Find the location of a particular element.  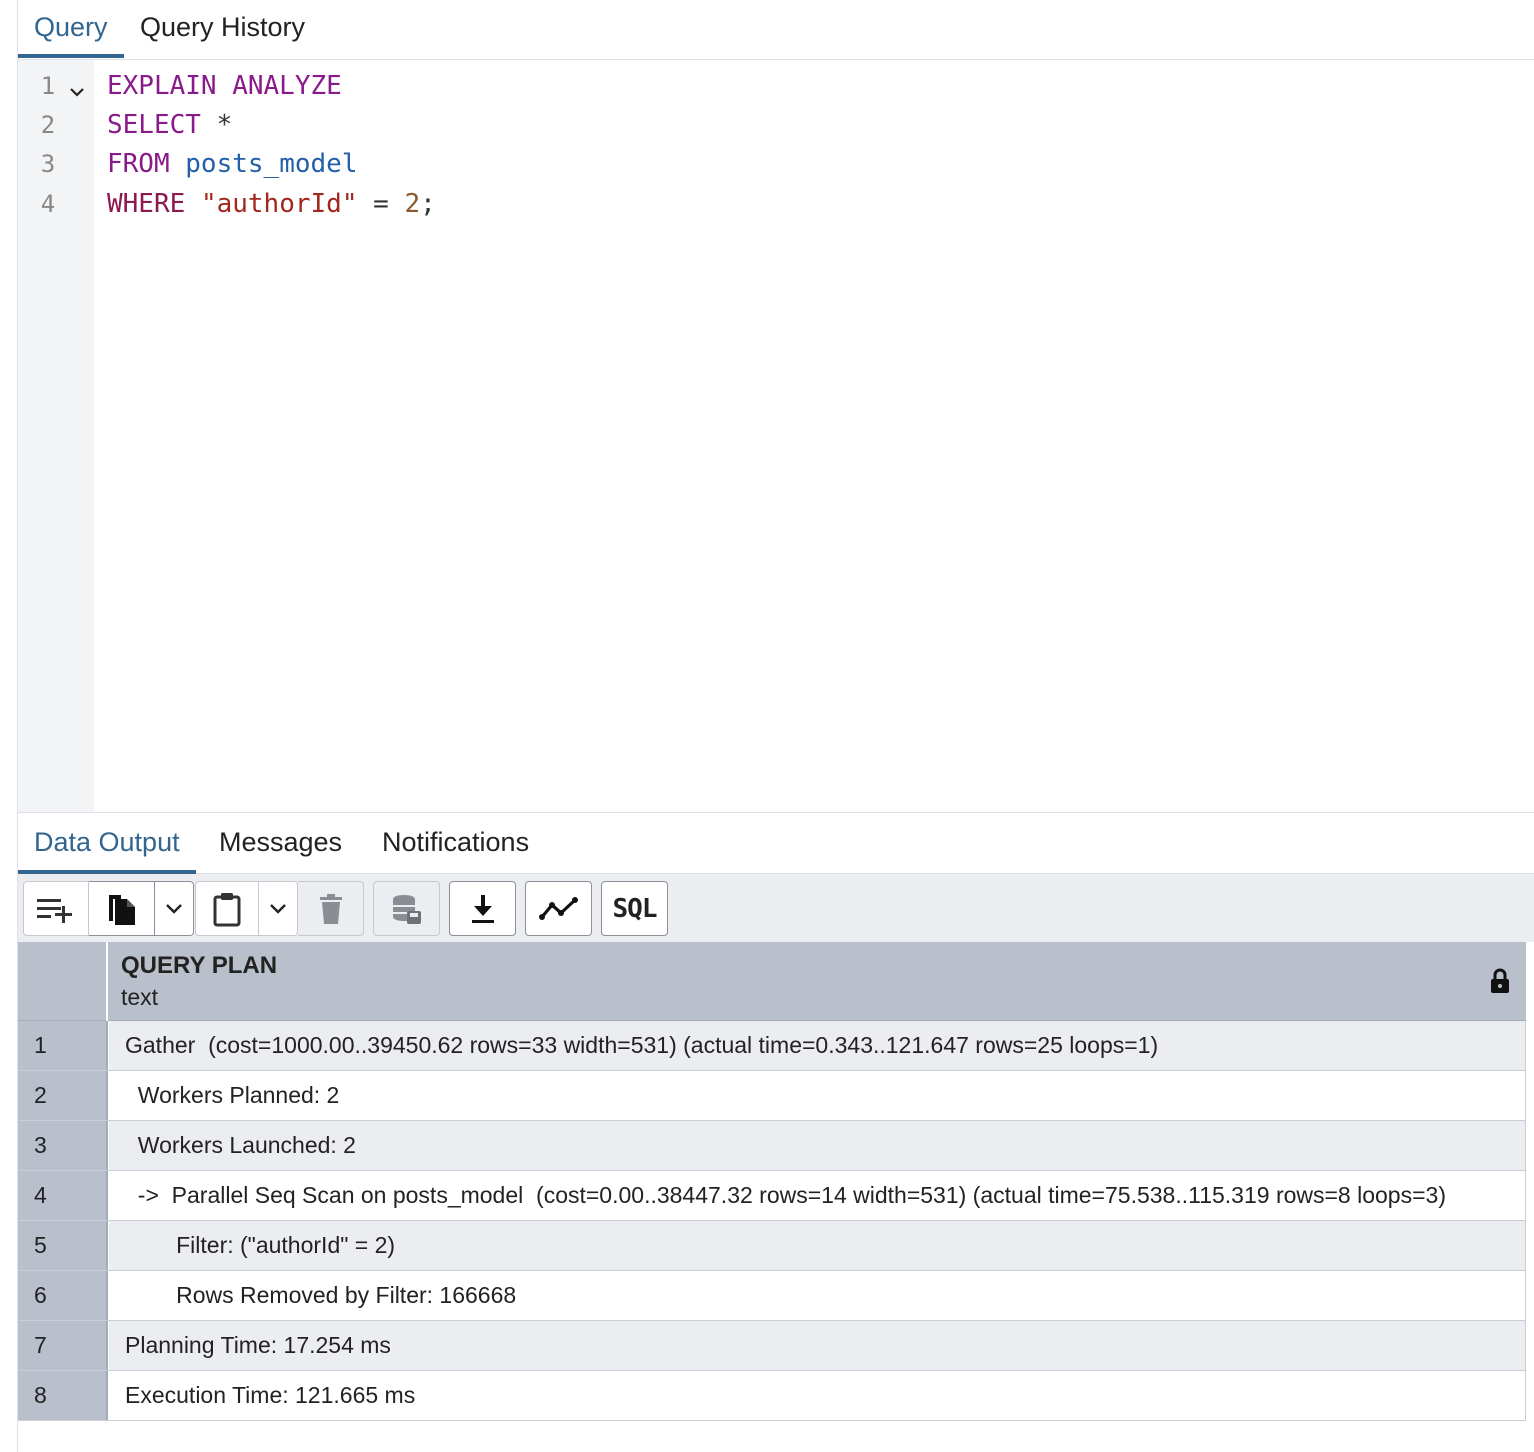

table-row: 8 Execution Time: 121.665 ms is located at coordinates (772, 1396).